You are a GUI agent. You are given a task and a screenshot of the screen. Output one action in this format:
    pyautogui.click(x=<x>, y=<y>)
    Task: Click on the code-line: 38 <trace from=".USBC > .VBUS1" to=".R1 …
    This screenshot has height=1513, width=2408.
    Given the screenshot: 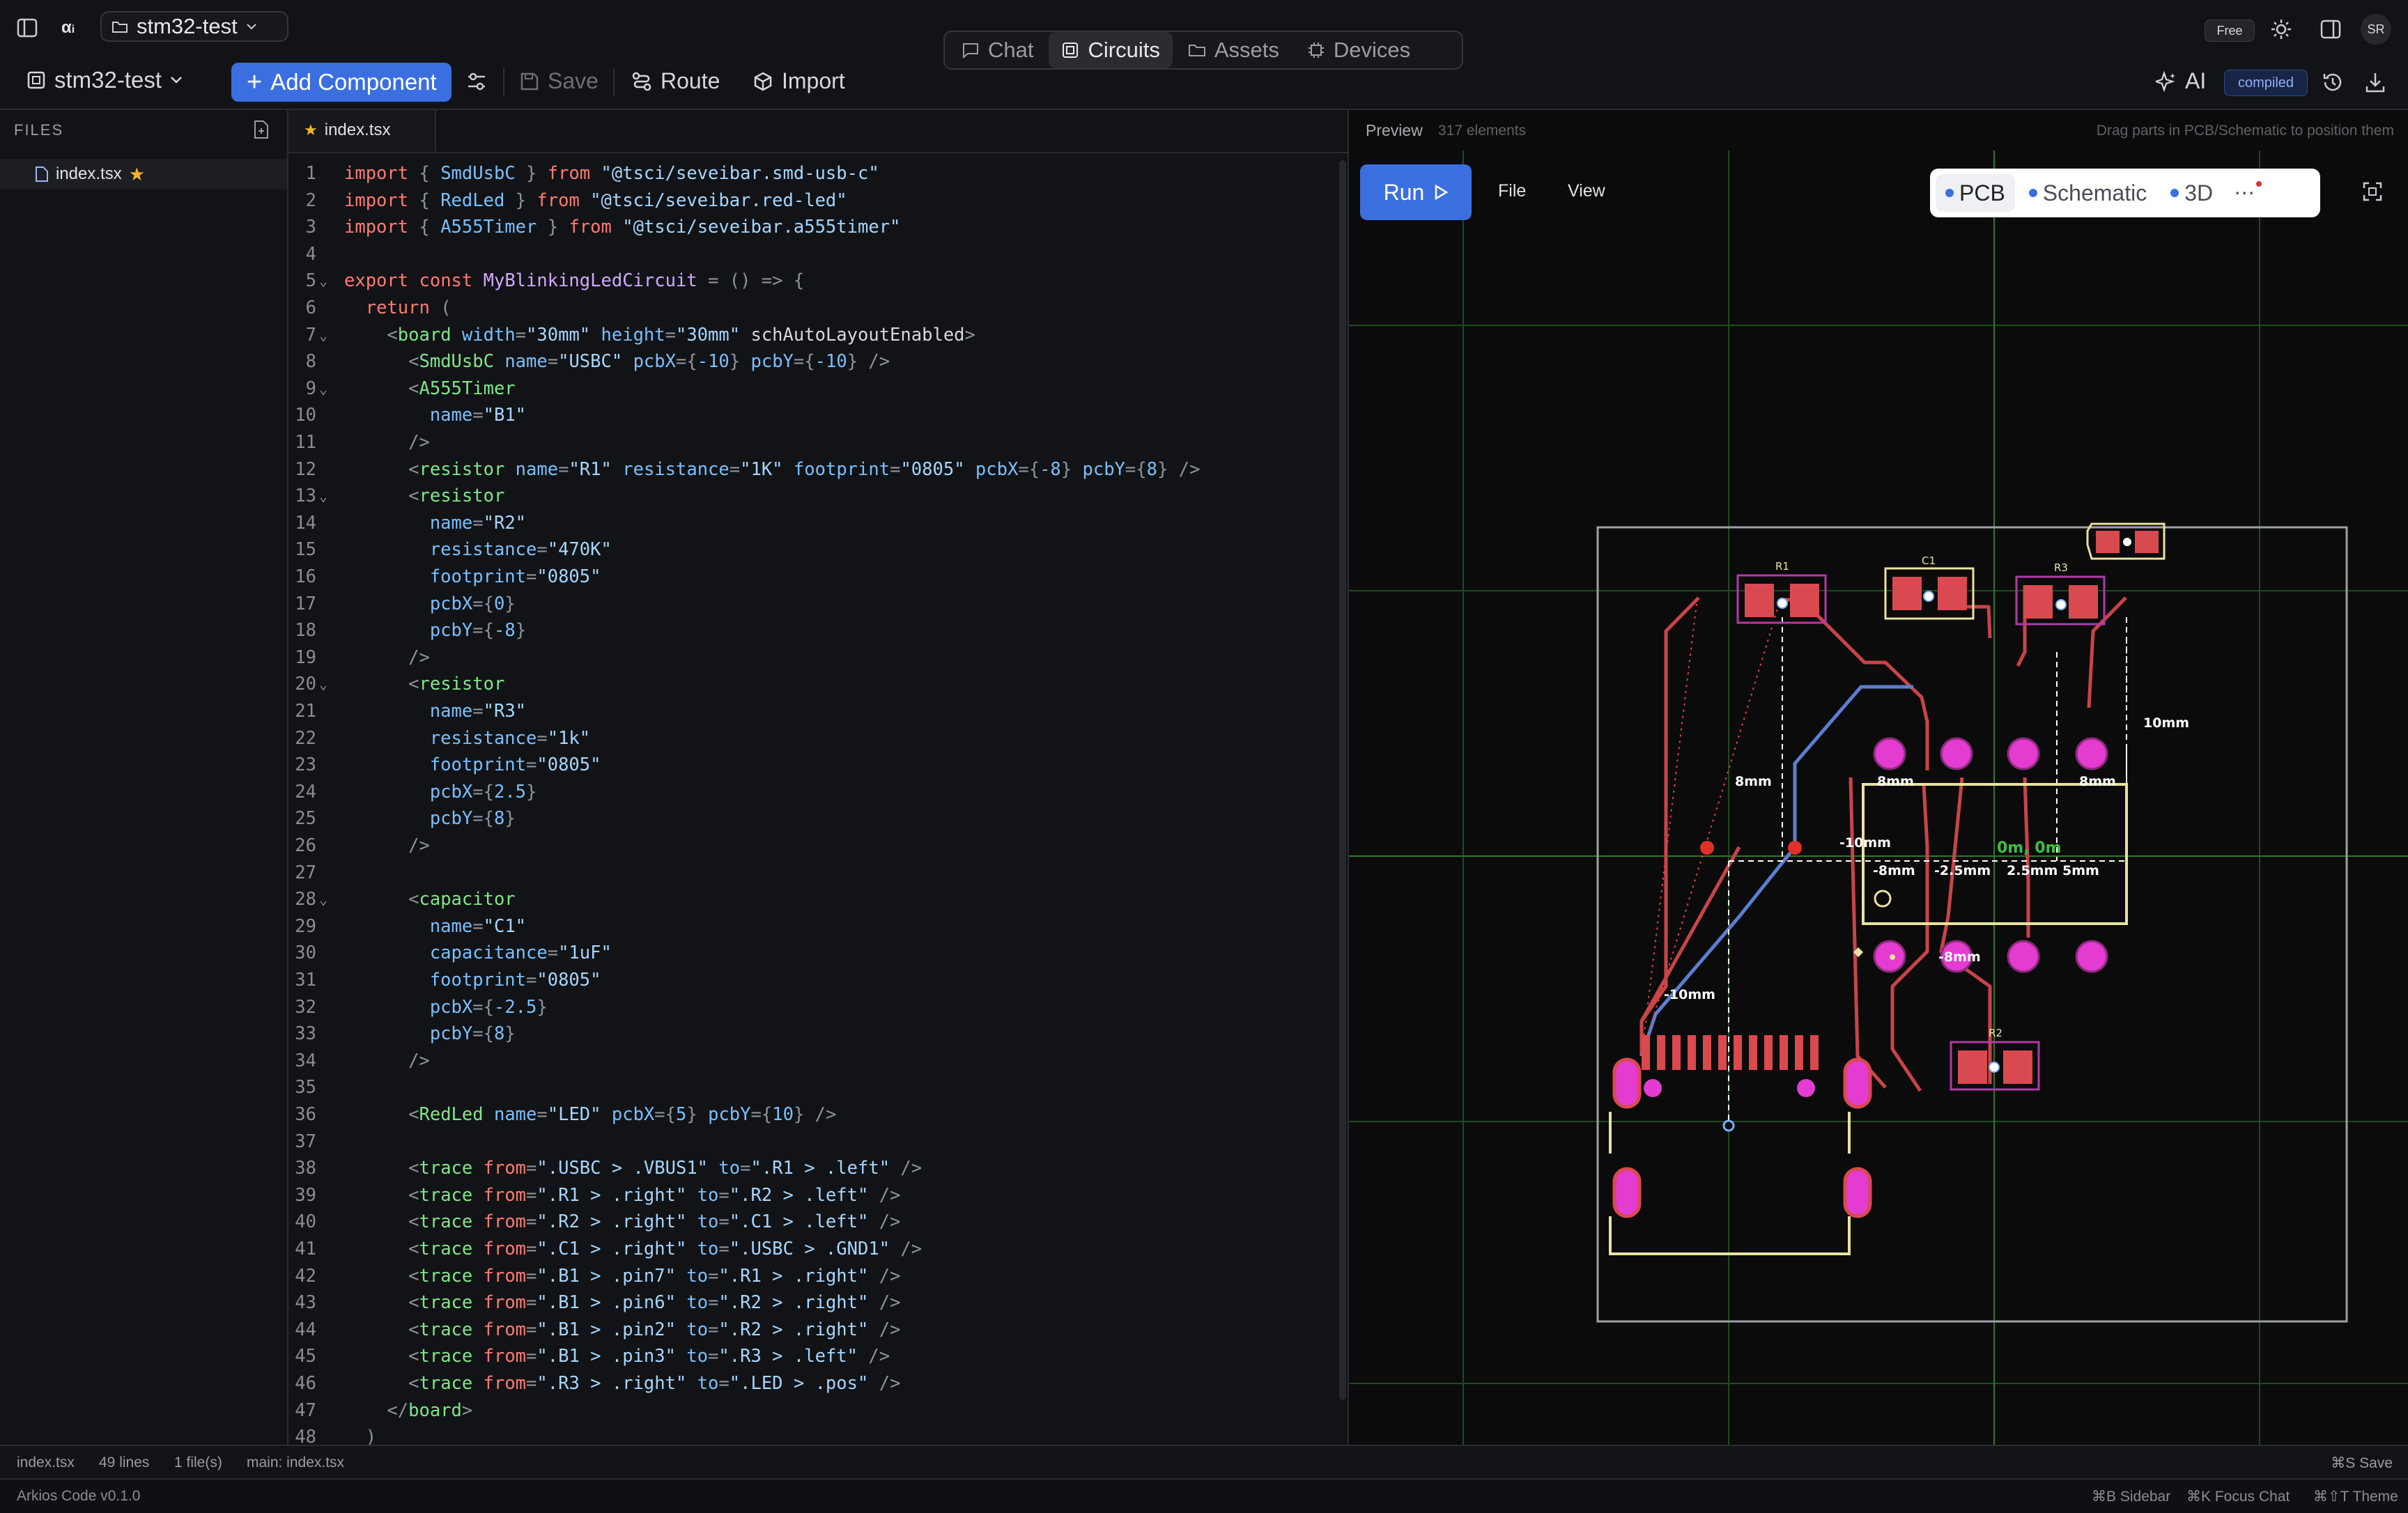 What is the action you would take?
    pyautogui.click(x=811, y=1168)
    